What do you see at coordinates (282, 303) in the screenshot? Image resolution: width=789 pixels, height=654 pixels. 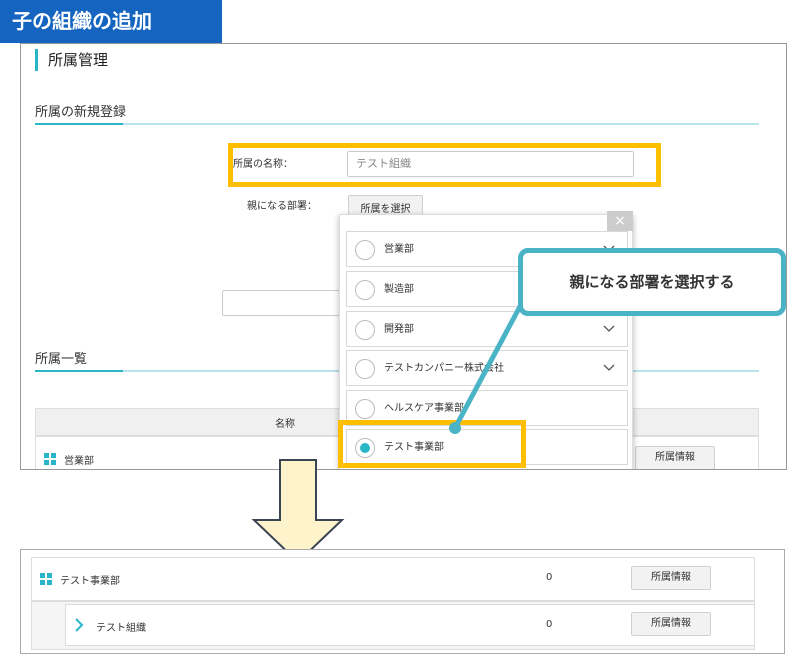 I see `register-field` at bounding box center [282, 303].